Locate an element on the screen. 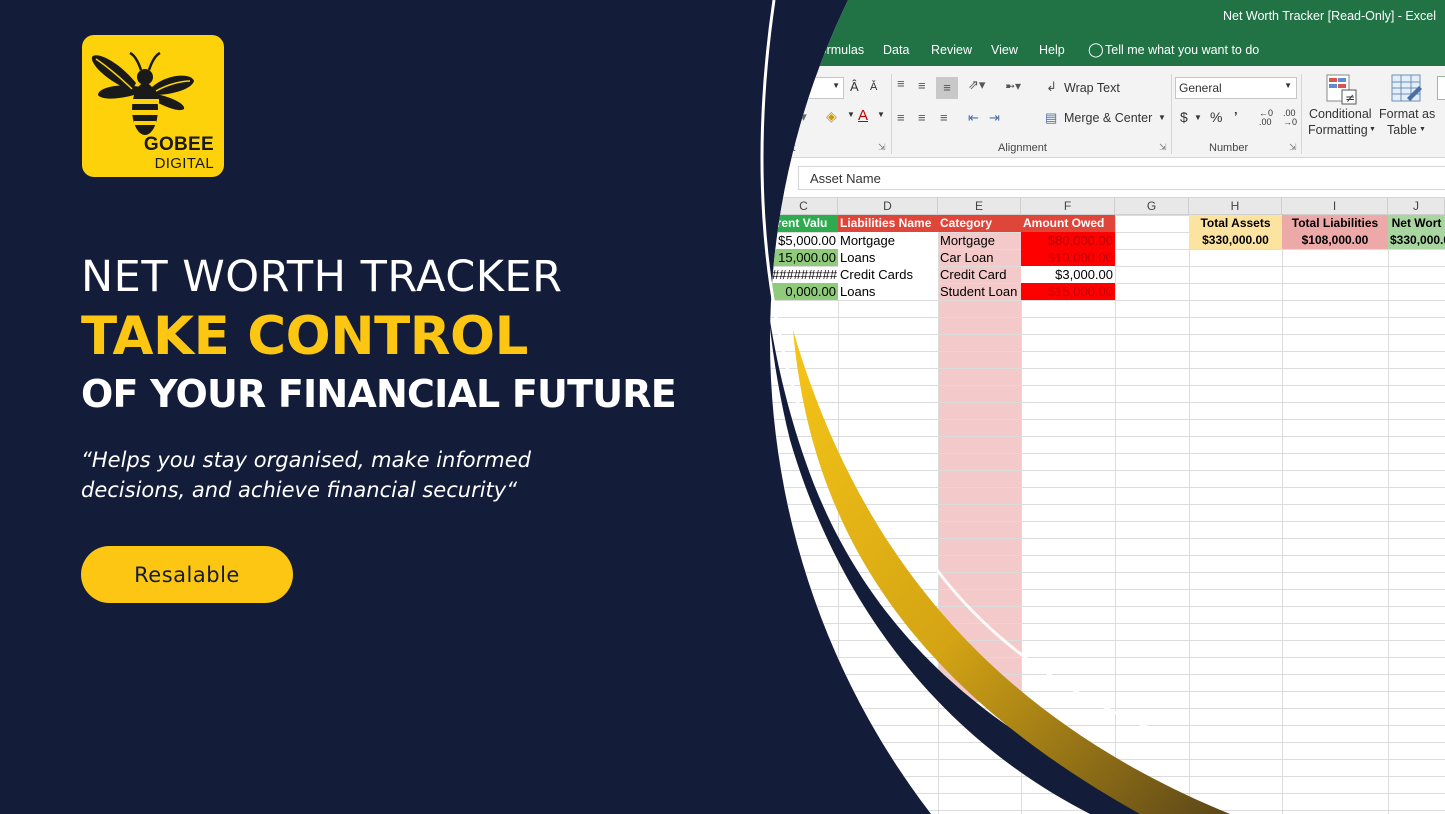 This screenshot has width=1445, height=814. cell-liability-name: Credit Cards is located at coordinates (888, 274).